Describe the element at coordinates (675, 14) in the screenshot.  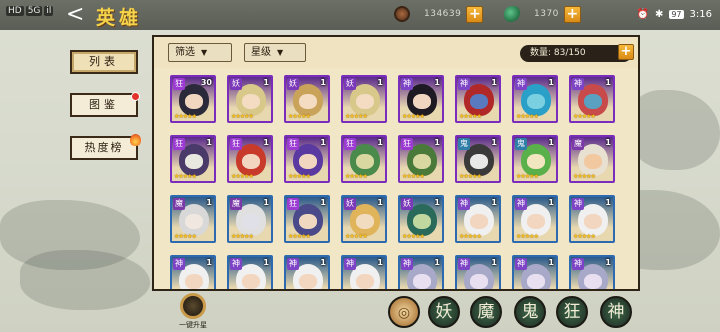
I see `system-status: ⏰ ✱ 97 3:16` at that location.